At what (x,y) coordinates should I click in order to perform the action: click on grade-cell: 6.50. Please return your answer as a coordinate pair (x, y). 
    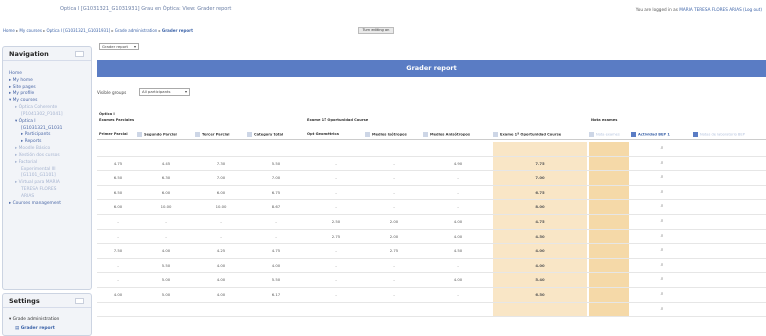
    Looking at the image, I should click on (118, 193).